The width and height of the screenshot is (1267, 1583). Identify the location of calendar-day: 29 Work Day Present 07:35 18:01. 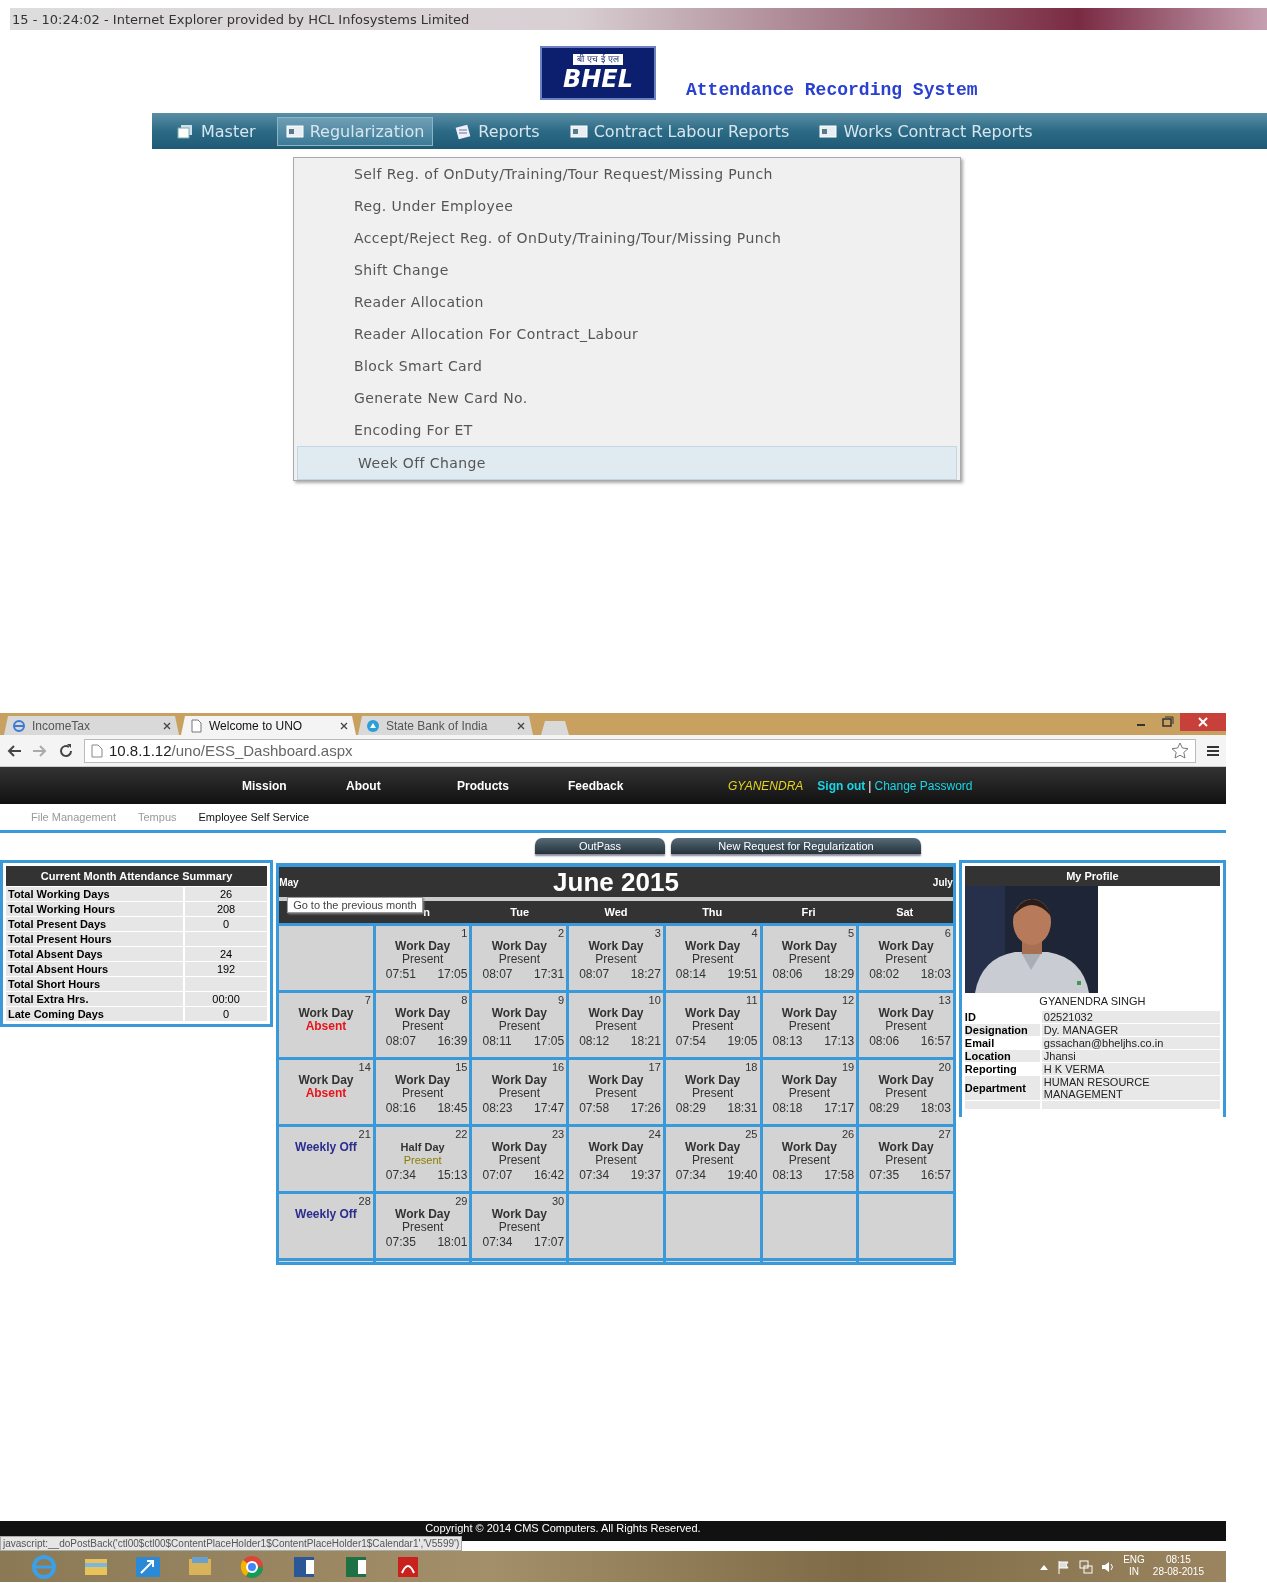
(422, 1226).